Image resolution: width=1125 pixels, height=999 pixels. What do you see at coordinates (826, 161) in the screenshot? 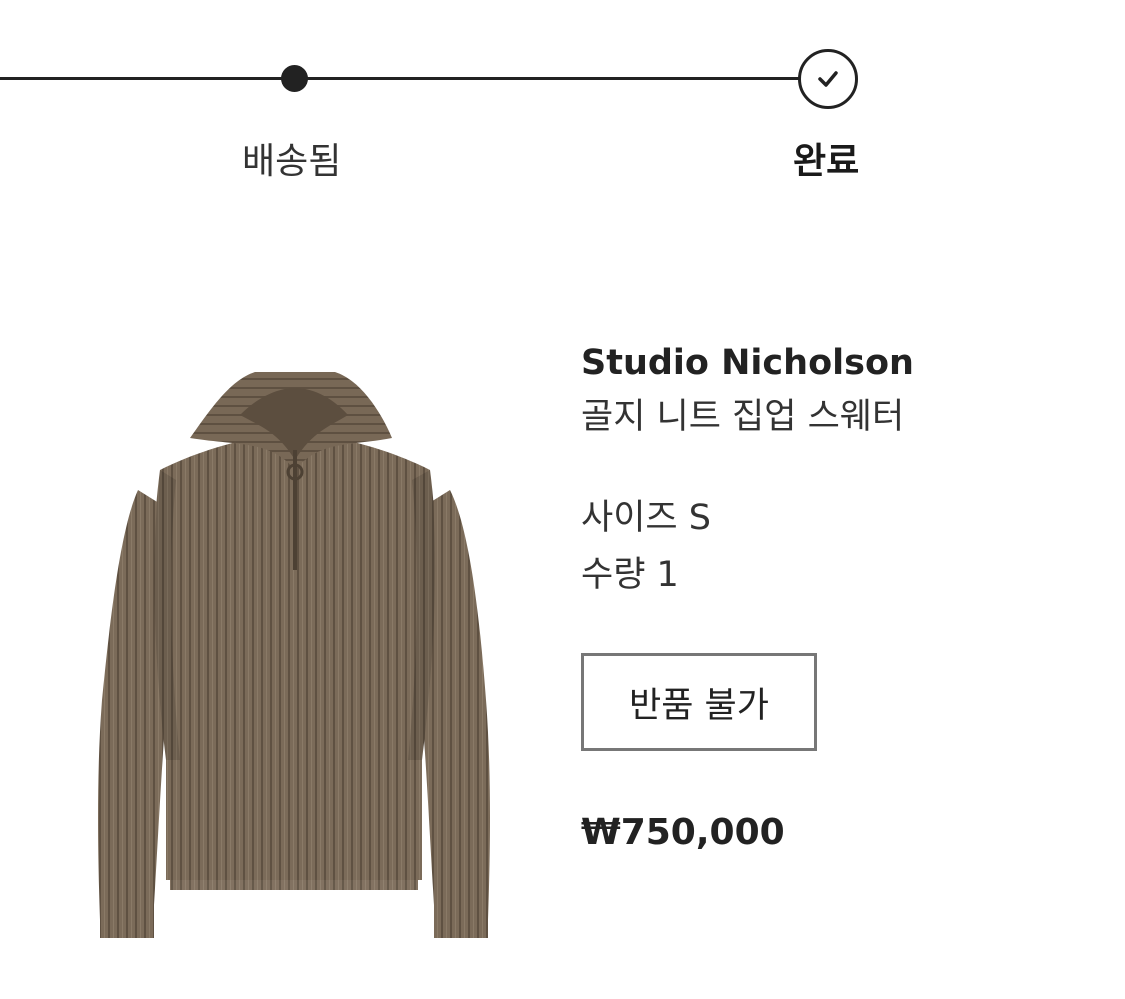
I see `step-label-completed: 완료` at bounding box center [826, 161].